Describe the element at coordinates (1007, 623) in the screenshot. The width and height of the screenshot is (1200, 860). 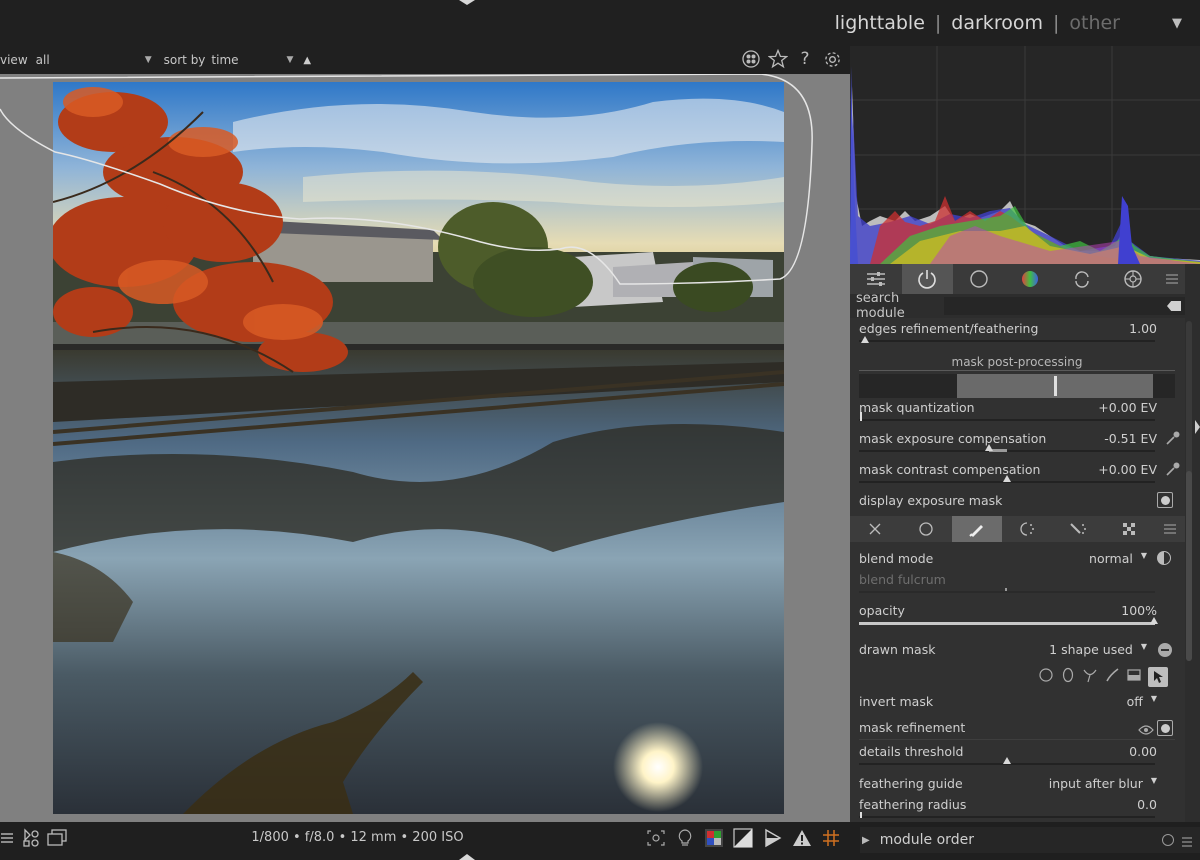
I see `opacity-track` at that location.